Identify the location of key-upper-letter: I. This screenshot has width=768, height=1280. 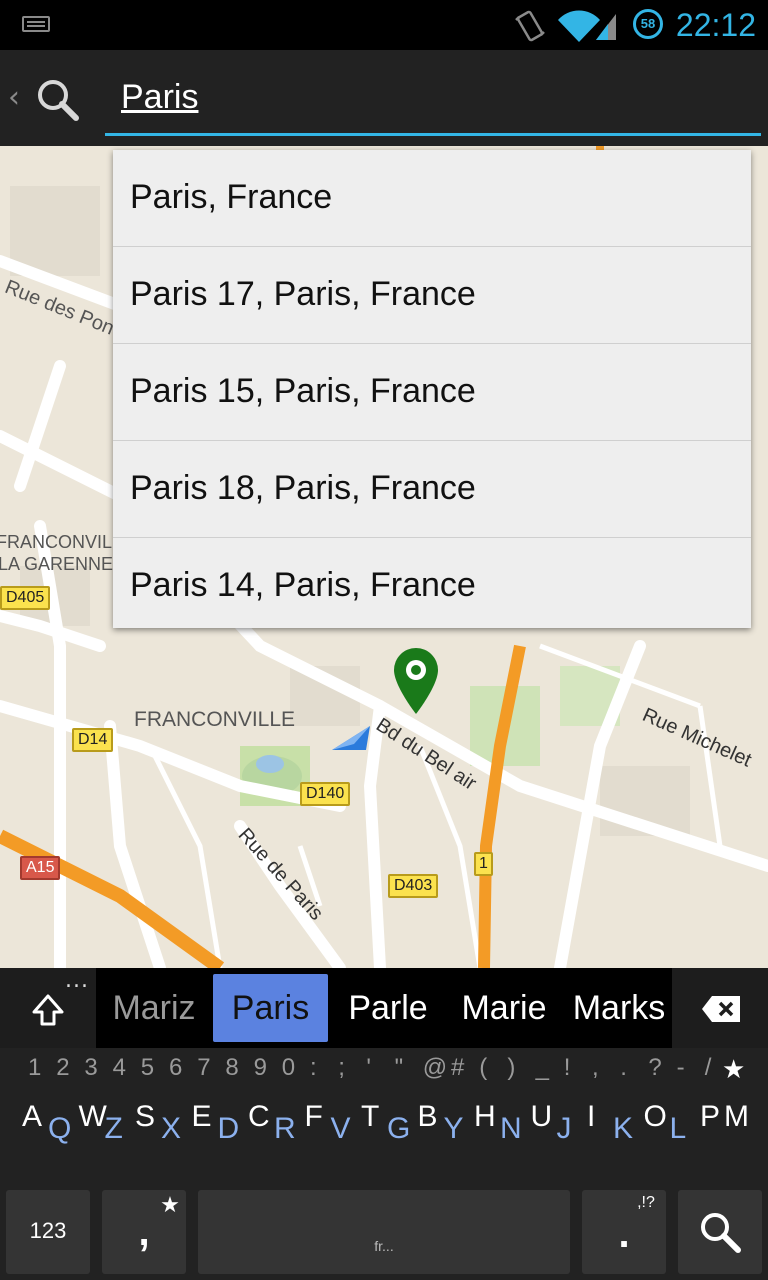
(591, 1117).